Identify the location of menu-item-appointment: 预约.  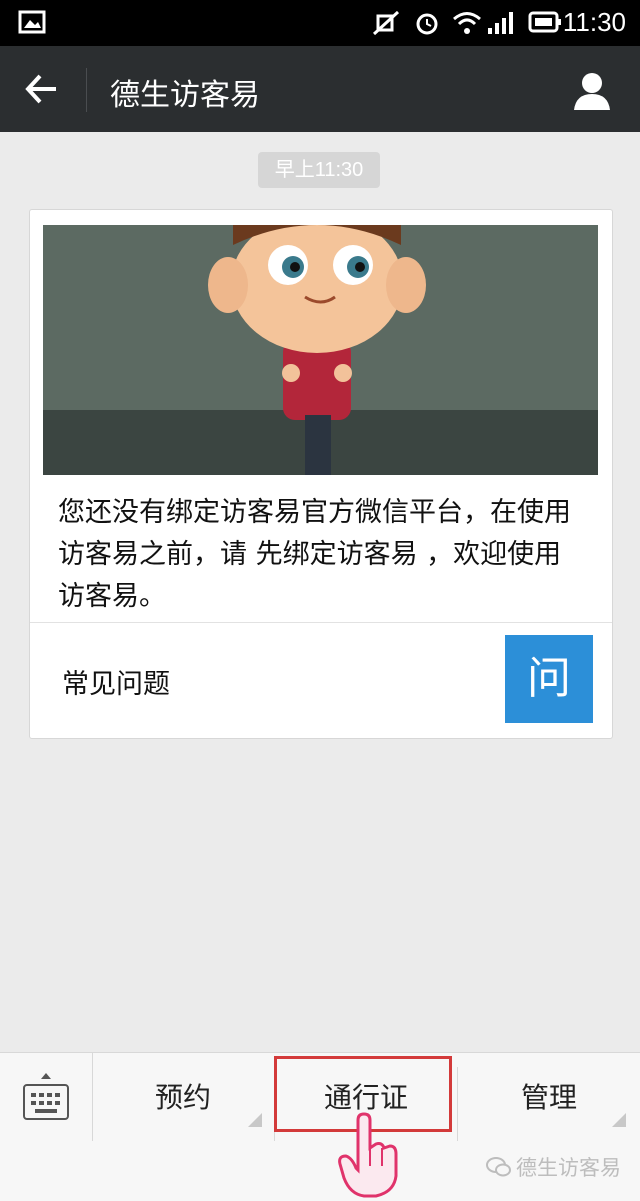
(183, 1097).